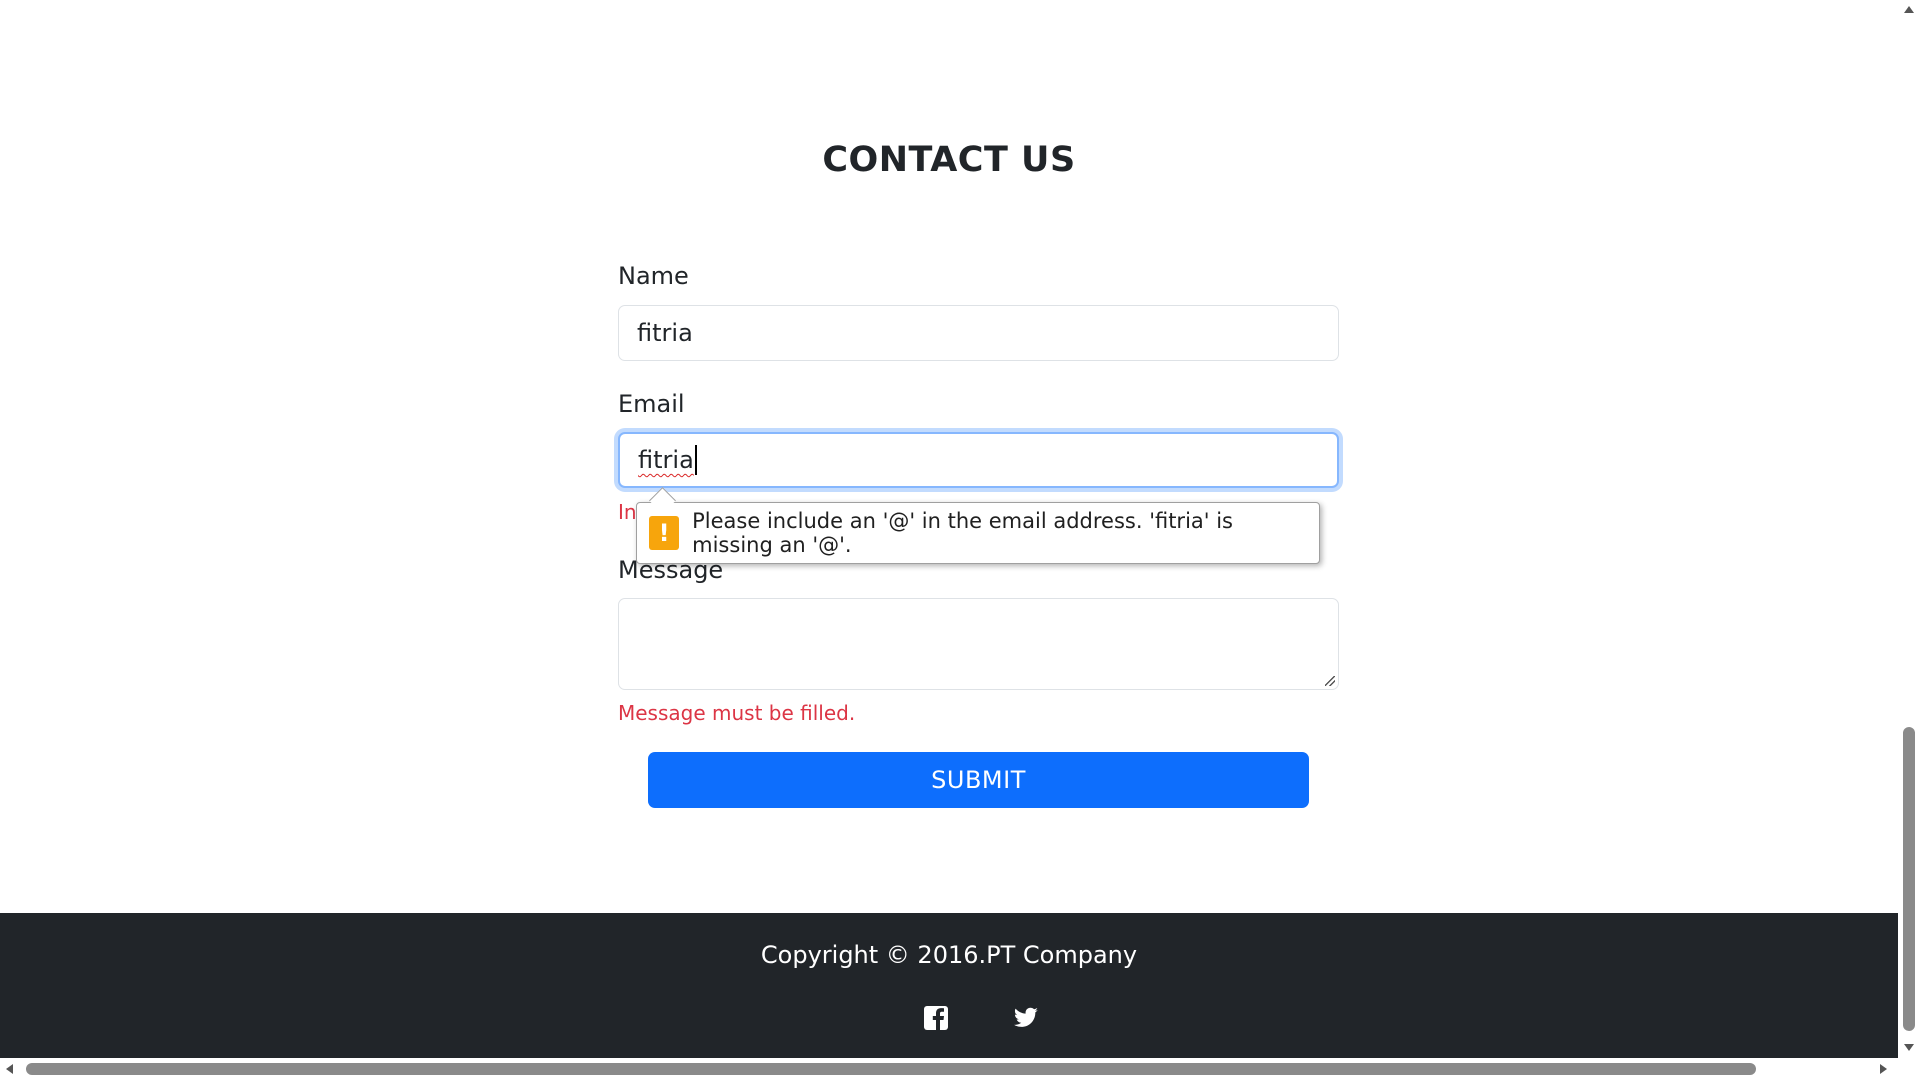 This screenshot has height=1080, width=1920. I want to click on message-error: Message must be filled., so click(737, 713).